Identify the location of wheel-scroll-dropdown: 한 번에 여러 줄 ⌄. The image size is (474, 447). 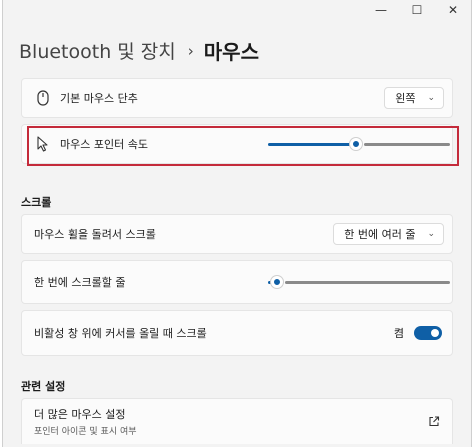
(388, 234).